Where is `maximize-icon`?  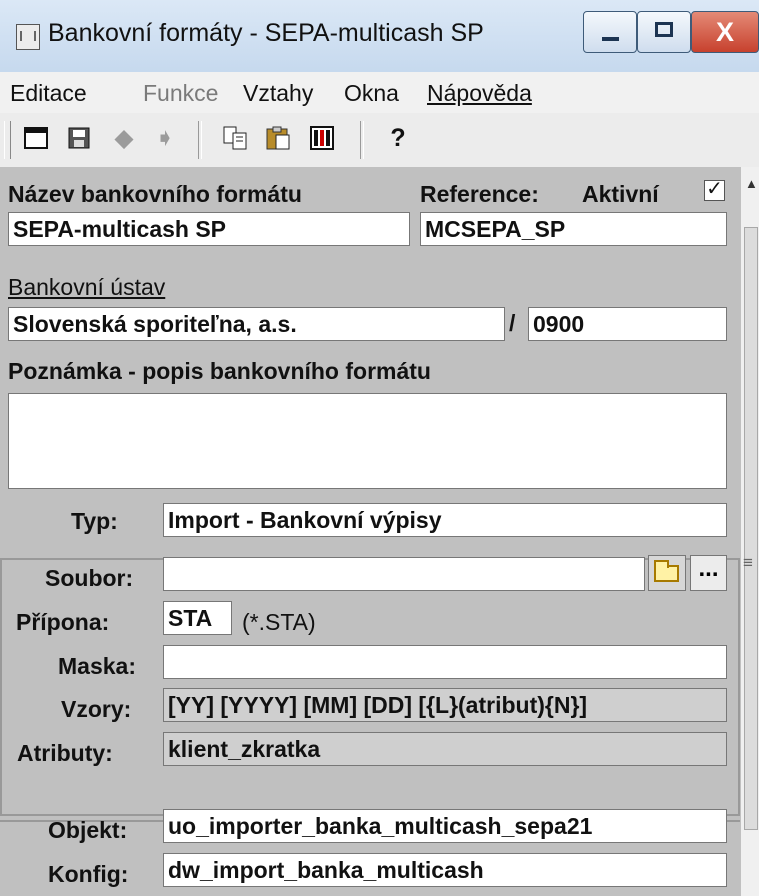
maximize-icon is located at coordinates (664, 29).